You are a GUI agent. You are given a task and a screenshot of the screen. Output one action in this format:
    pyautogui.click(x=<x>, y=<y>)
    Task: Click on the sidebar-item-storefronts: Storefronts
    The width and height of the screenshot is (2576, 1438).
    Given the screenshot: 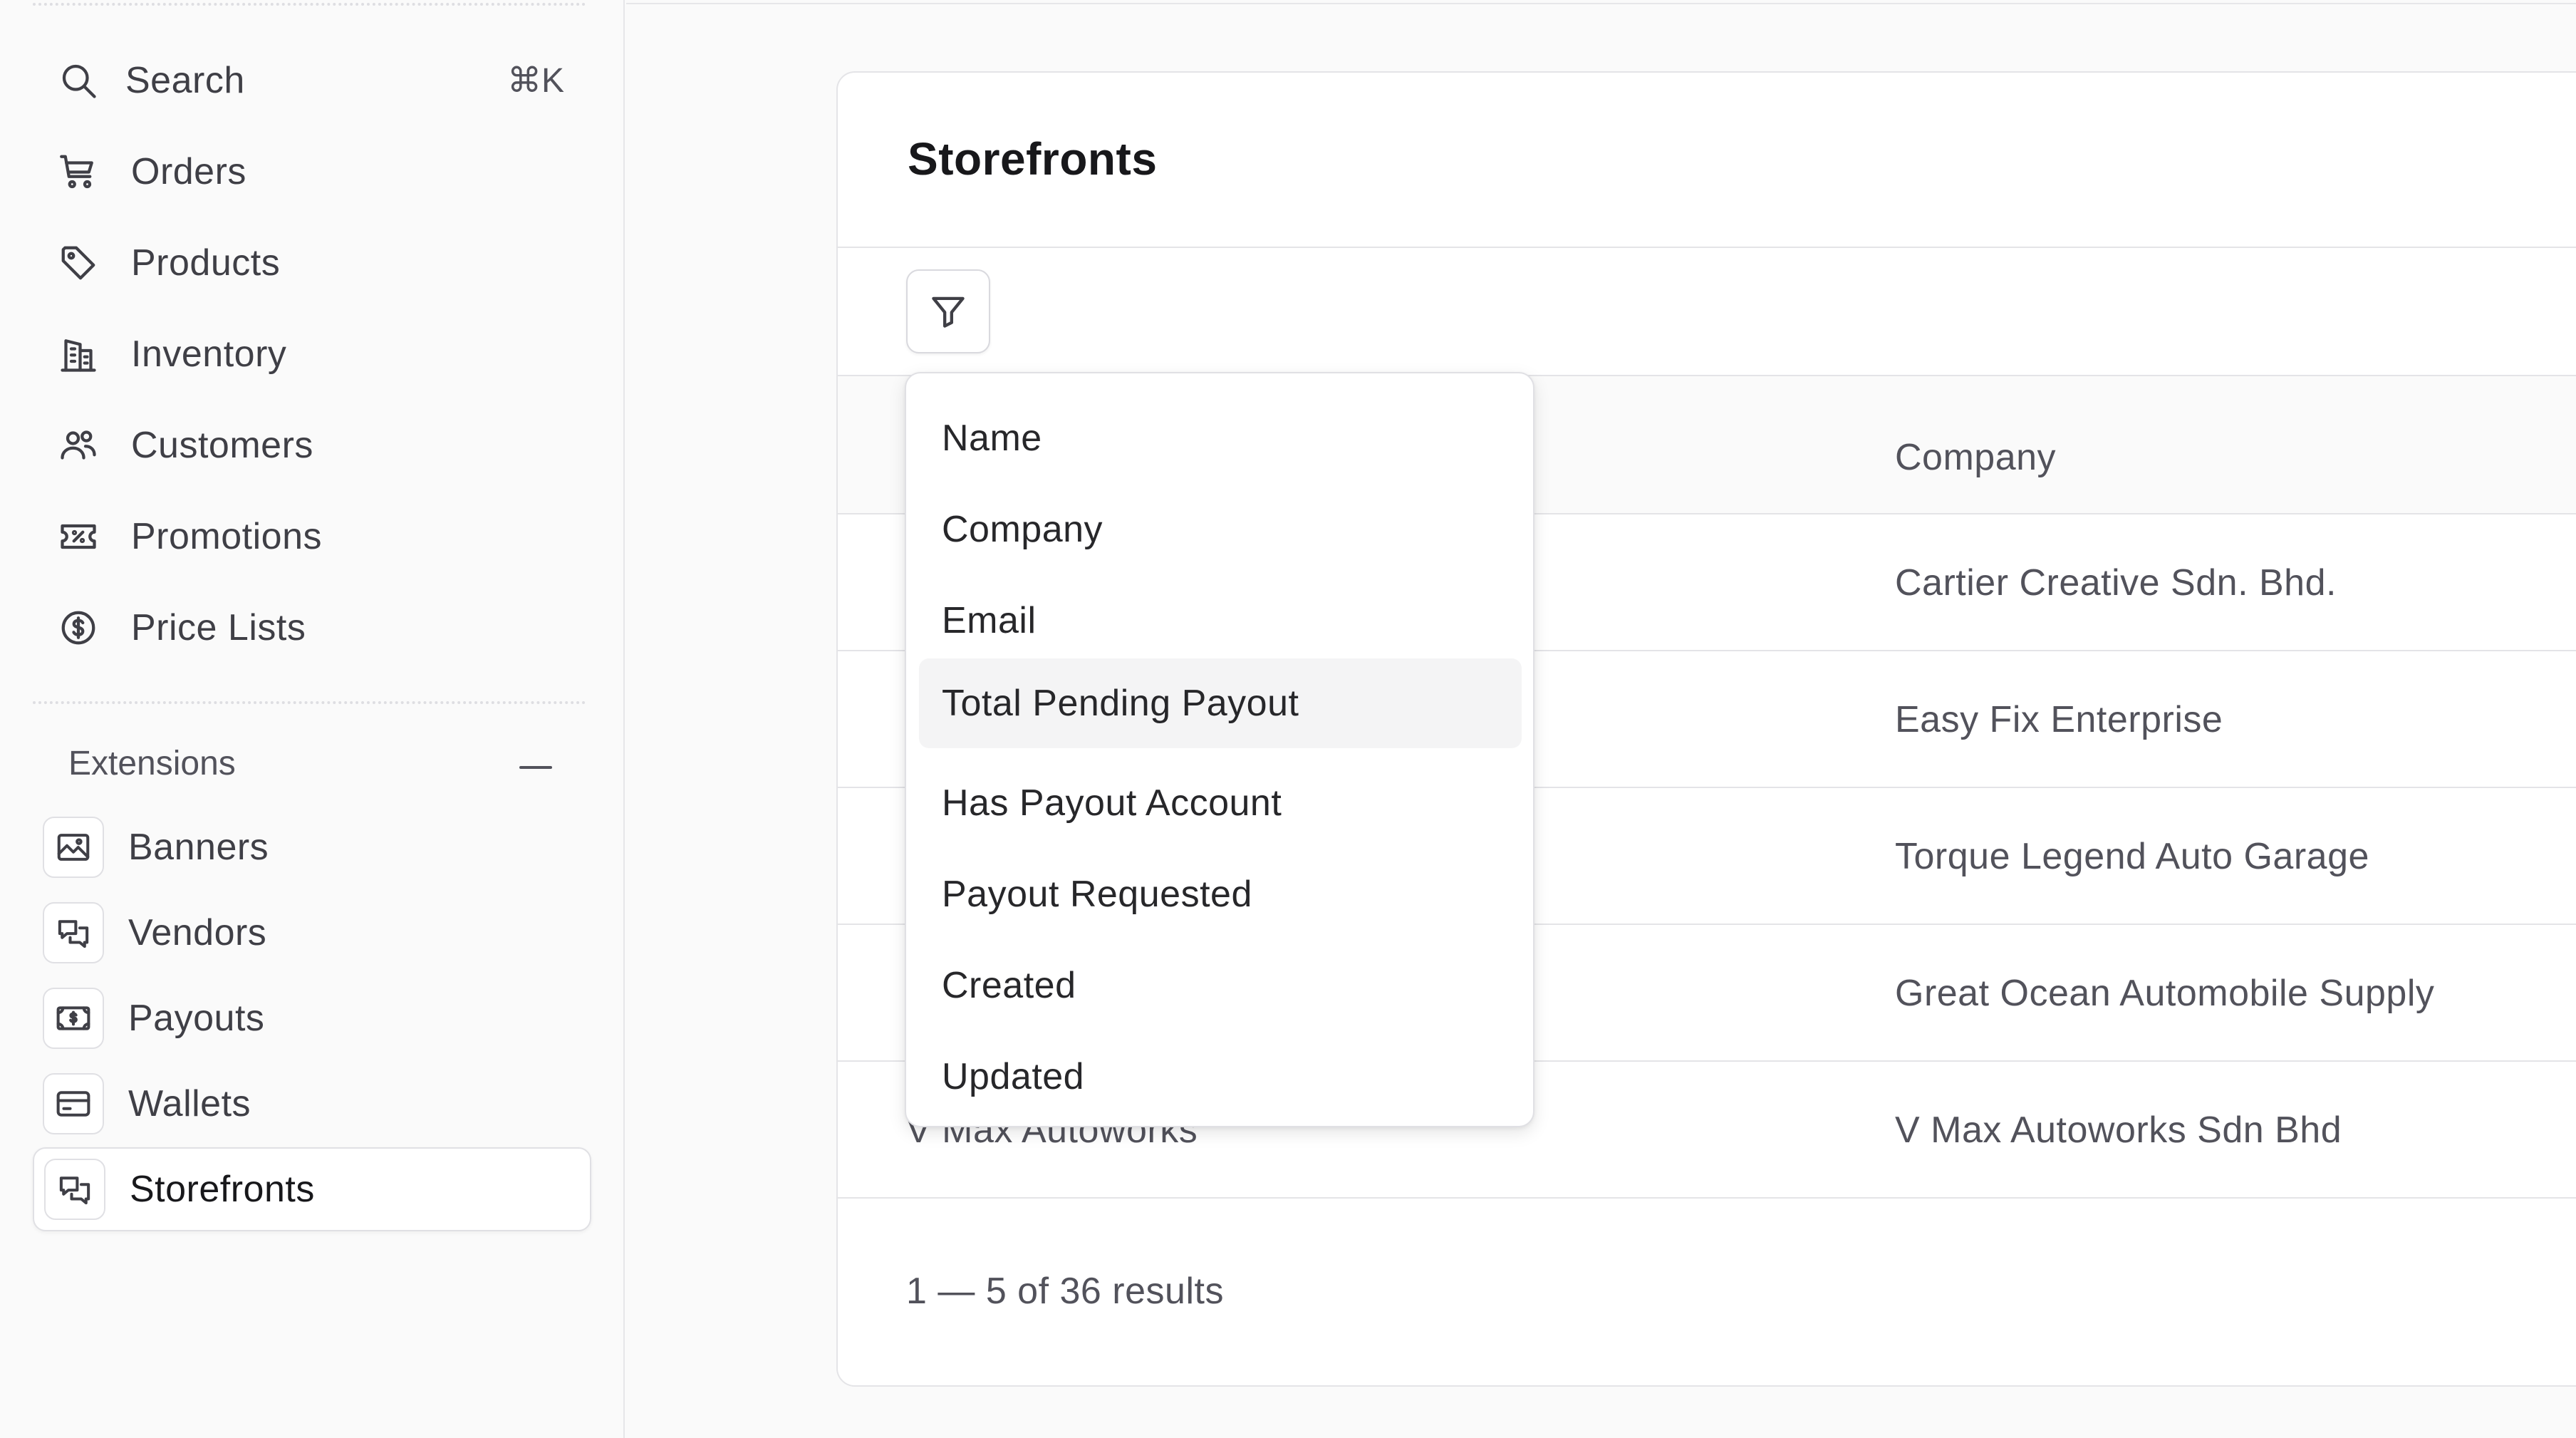 What is the action you would take?
    pyautogui.click(x=312, y=1189)
    